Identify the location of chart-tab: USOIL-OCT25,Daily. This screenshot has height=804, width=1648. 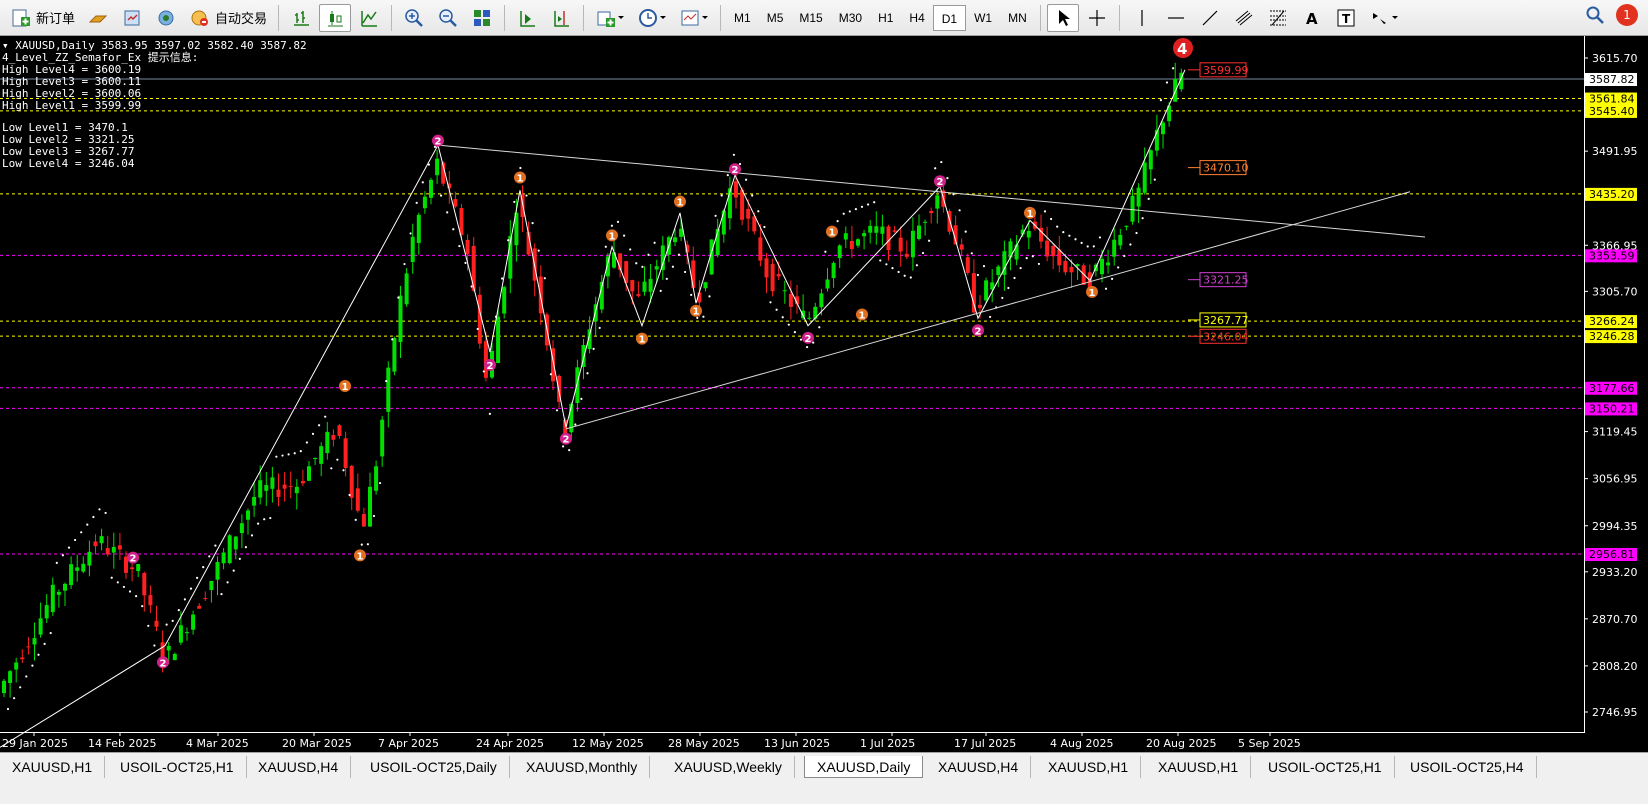
(434, 767).